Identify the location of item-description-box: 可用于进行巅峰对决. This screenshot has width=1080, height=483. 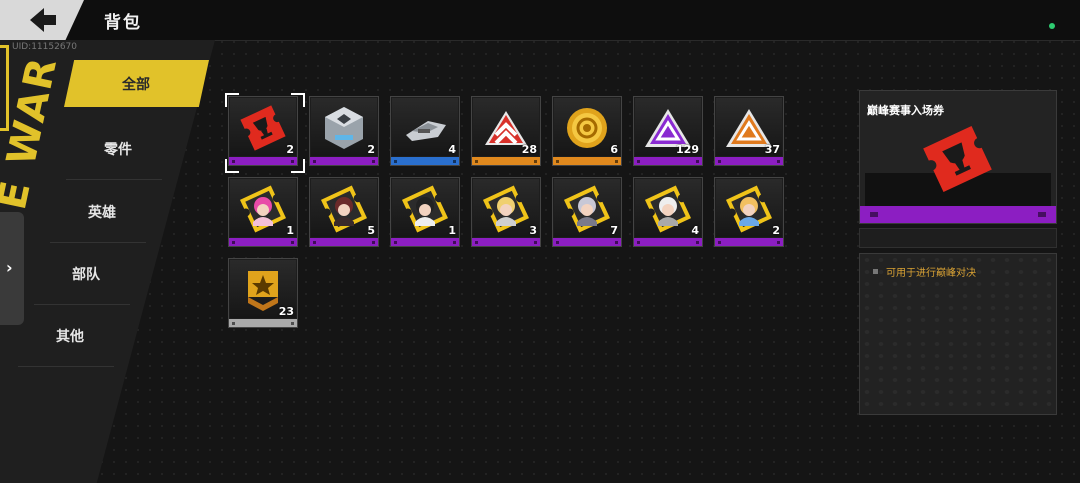
(958, 334).